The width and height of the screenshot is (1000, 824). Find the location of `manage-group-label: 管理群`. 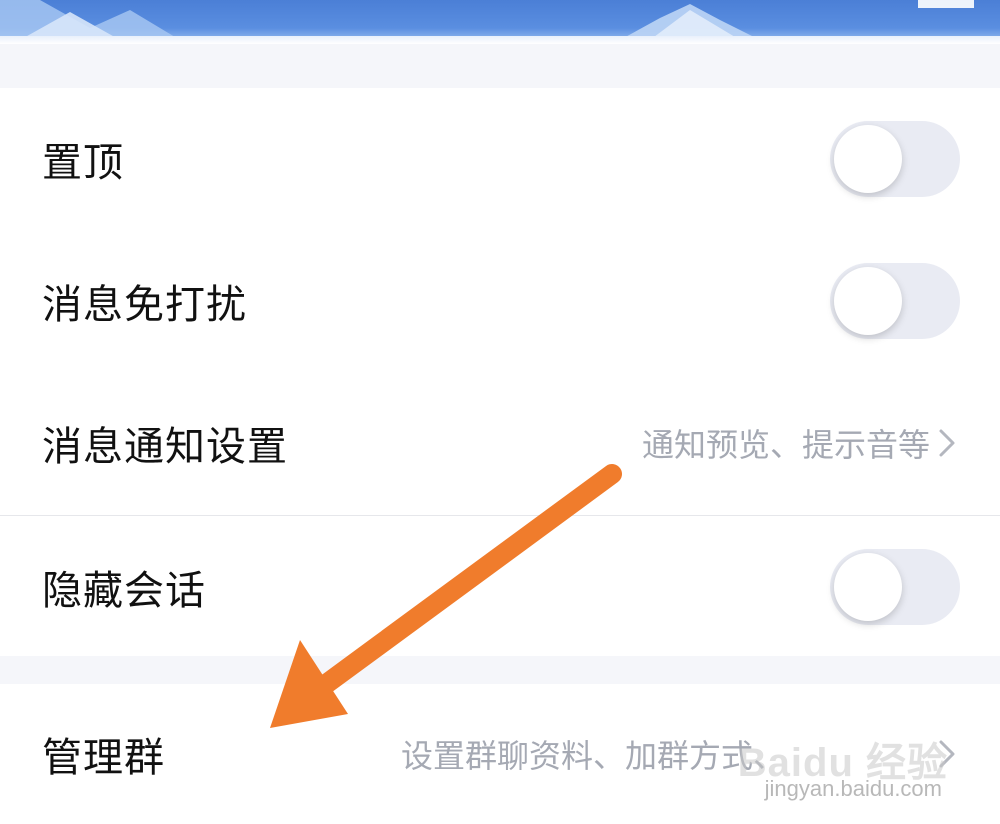

manage-group-label: 管理群 is located at coordinates (103, 758).